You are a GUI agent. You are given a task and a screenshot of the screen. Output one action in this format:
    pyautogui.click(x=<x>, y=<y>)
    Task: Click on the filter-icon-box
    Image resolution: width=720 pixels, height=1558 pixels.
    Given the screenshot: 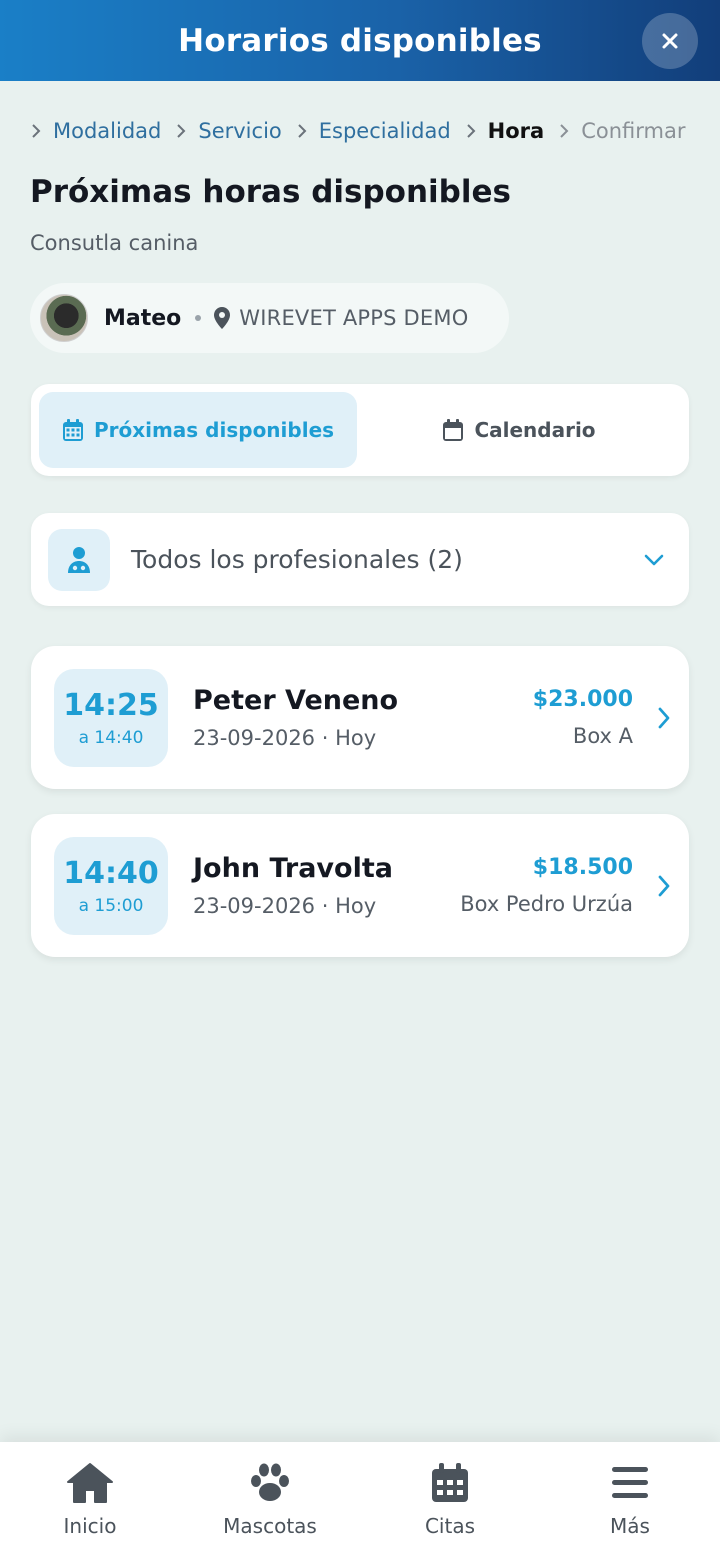 What is the action you would take?
    pyautogui.click(x=79, y=559)
    